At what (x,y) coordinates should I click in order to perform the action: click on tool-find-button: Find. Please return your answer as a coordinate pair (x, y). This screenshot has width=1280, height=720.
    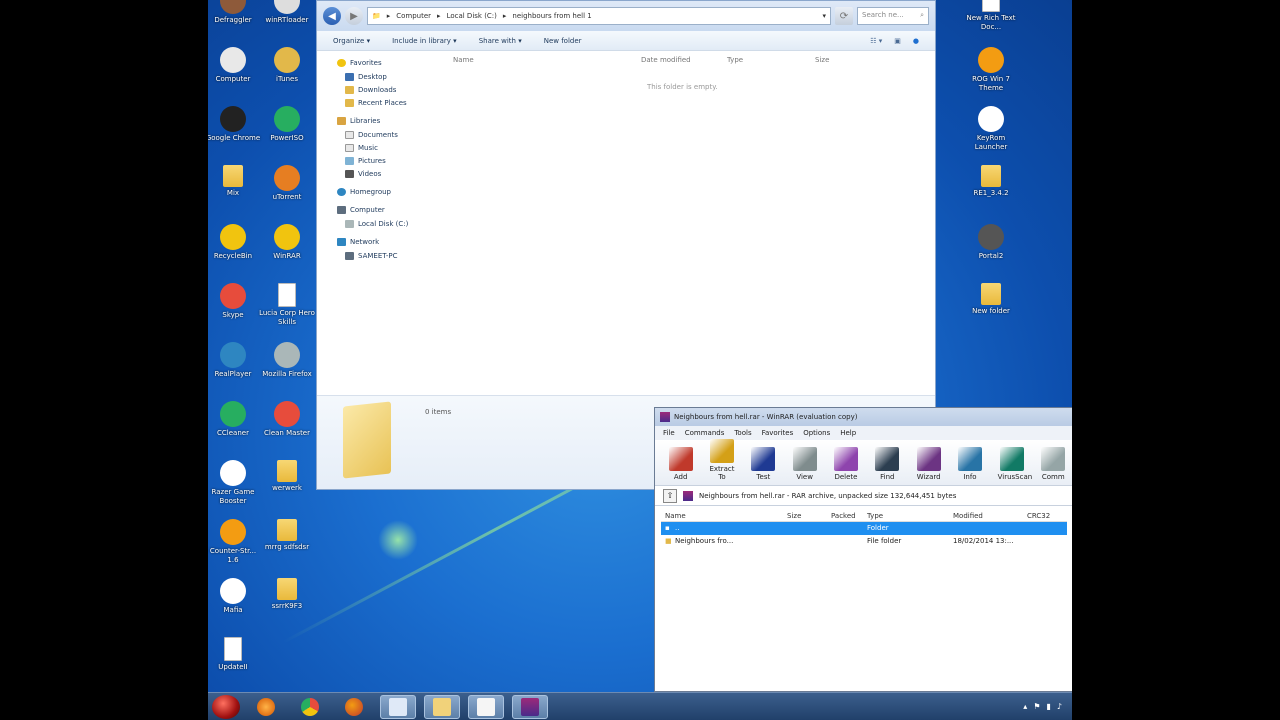
    Looking at the image, I should click on (887, 464).